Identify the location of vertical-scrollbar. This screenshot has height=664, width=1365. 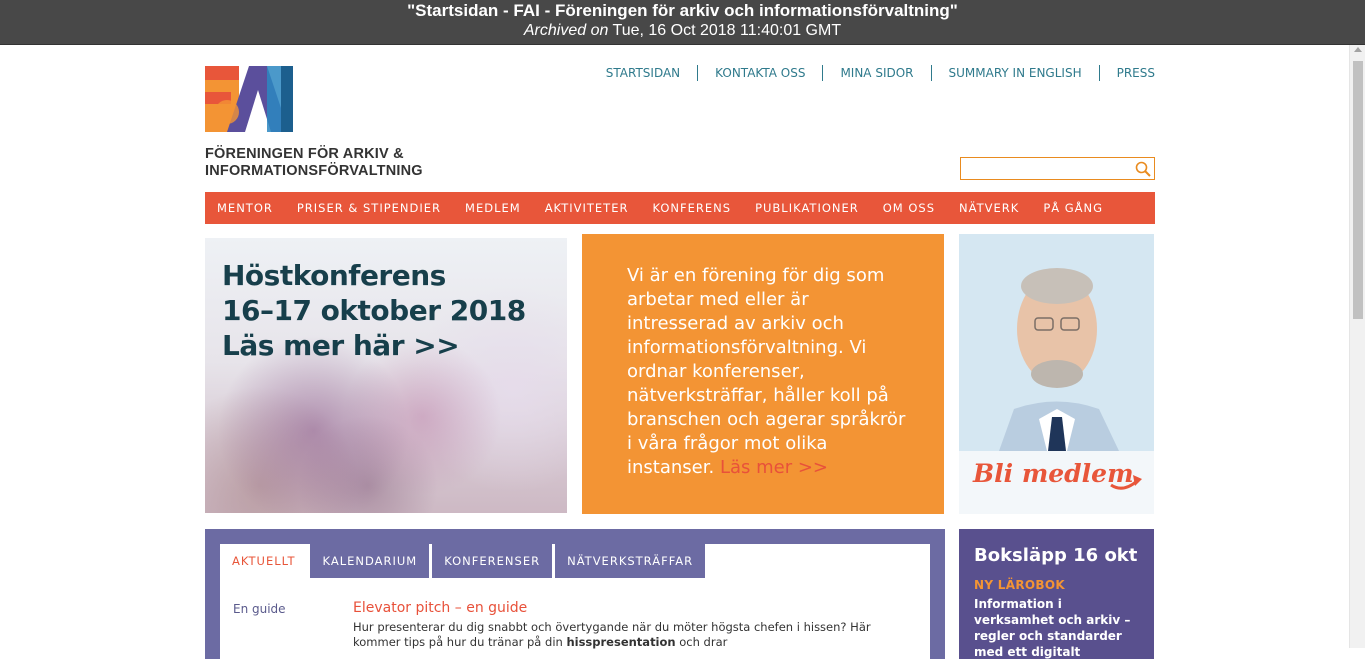
(1357, 346).